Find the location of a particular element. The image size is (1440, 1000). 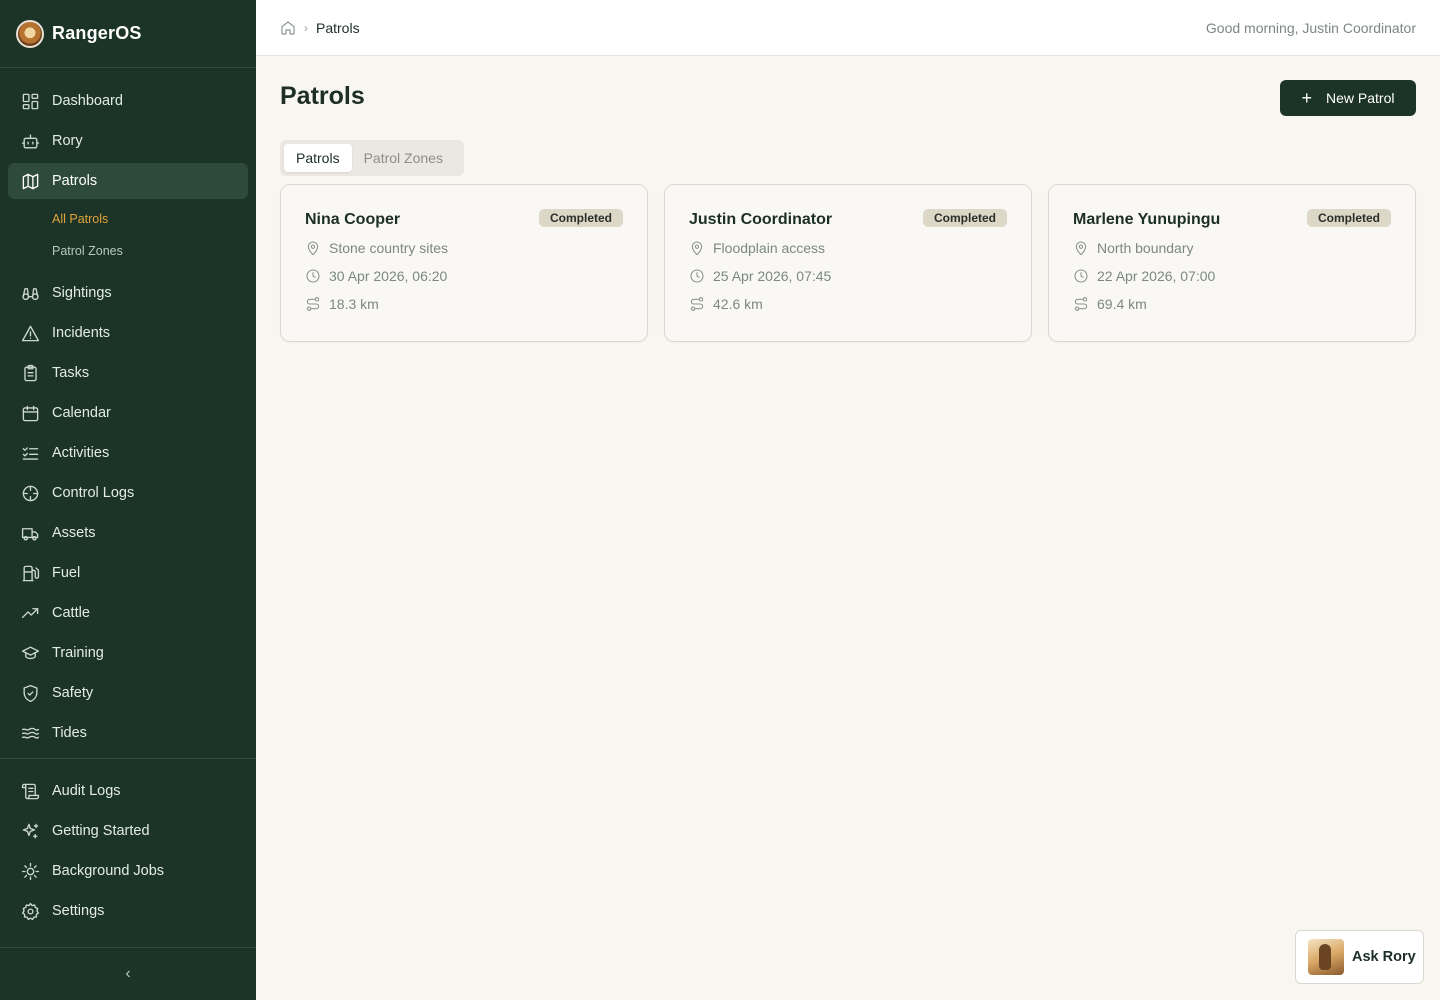

warning-icon is located at coordinates (30, 333).